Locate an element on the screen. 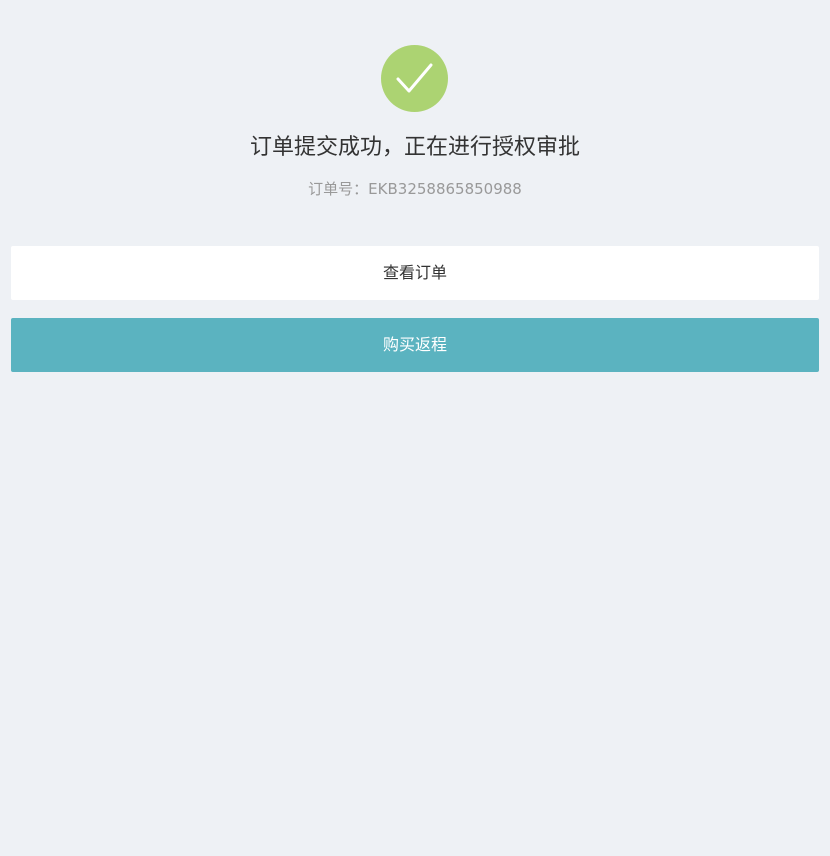  order-number-line: 订单号：EKB3258865850988 is located at coordinates (415, 189).